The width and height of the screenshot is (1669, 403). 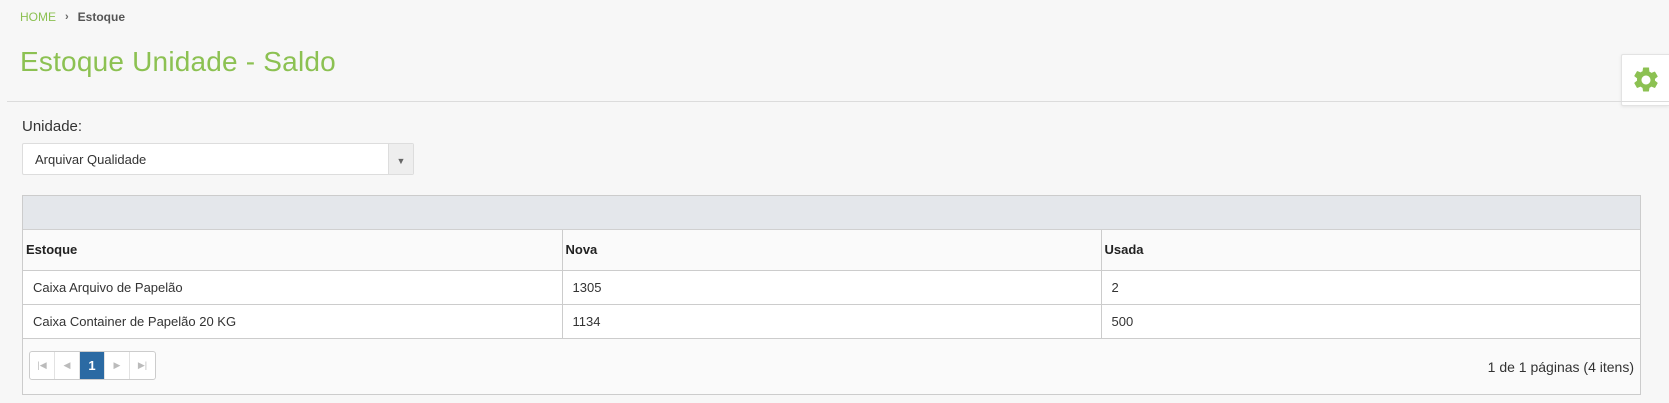 I want to click on cell-estoque: Caixa Arquivo de Papelão, so click(x=293, y=287).